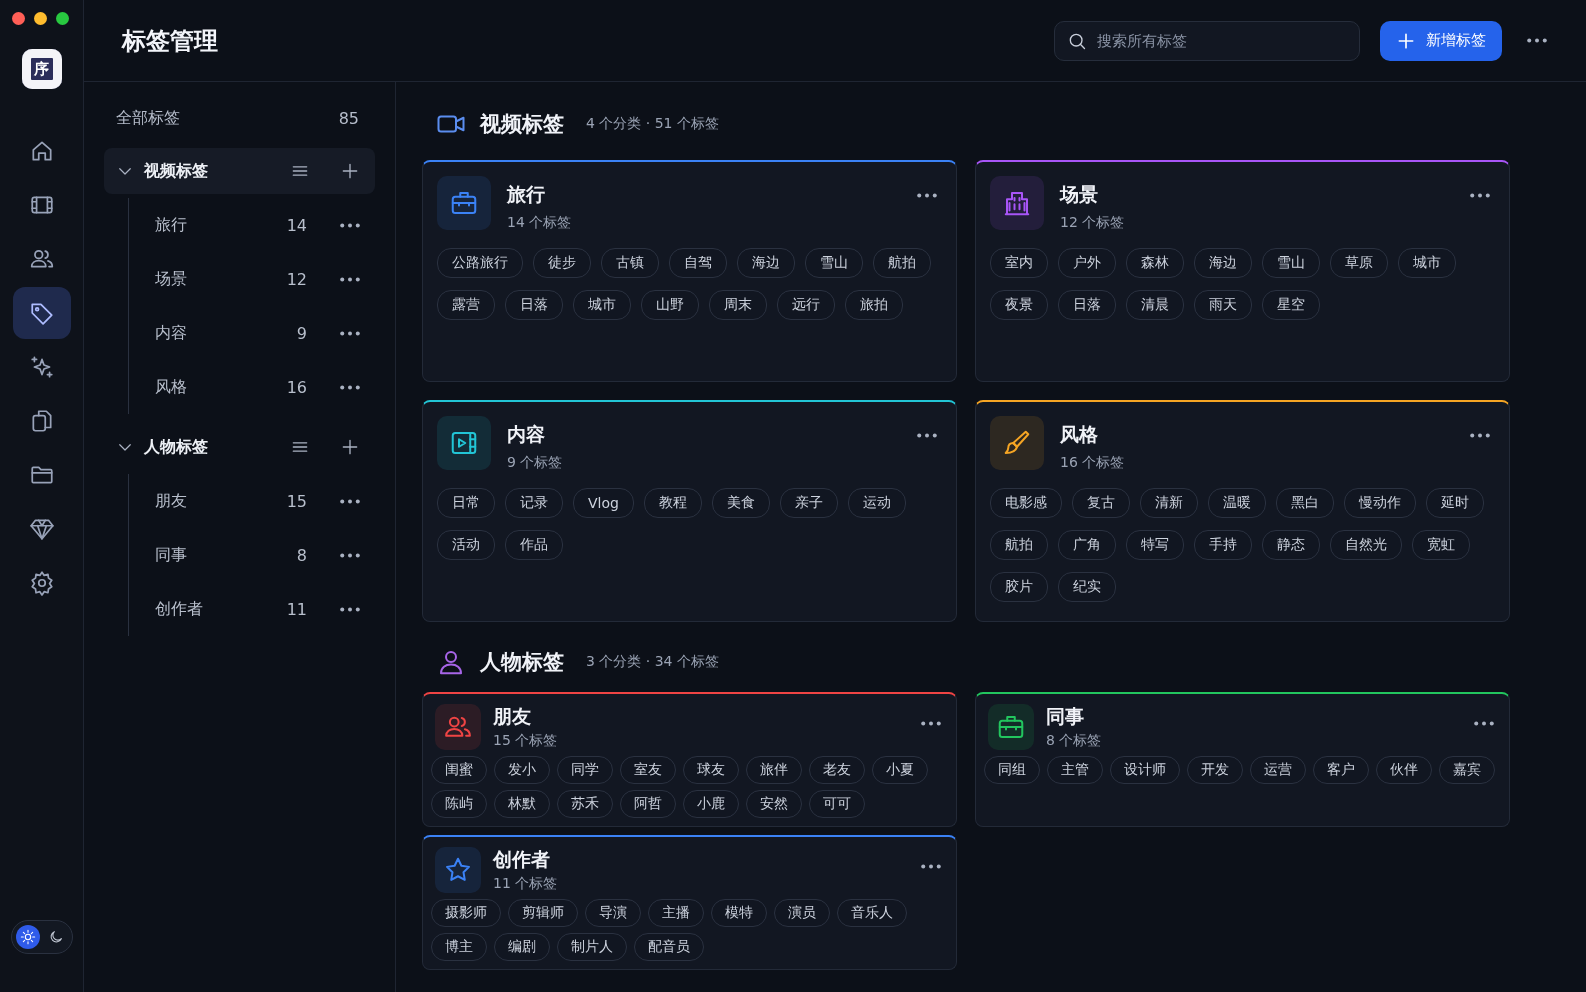 This screenshot has height=992, width=1586. What do you see at coordinates (774, 804) in the screenshot?
I see `tag-chip: 安然` at bounding box center [774, 804].